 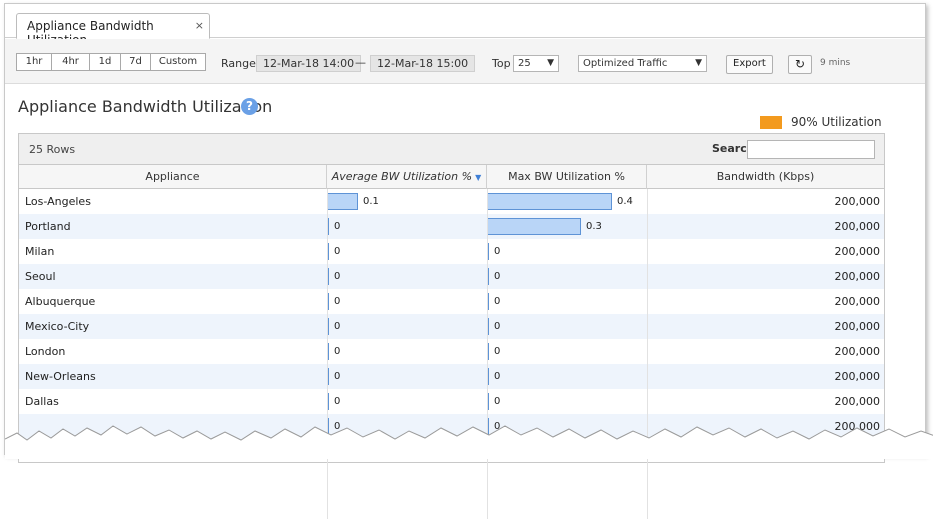 I want to click on max-utilization-value: 0.3, so click(x=594, y=226).